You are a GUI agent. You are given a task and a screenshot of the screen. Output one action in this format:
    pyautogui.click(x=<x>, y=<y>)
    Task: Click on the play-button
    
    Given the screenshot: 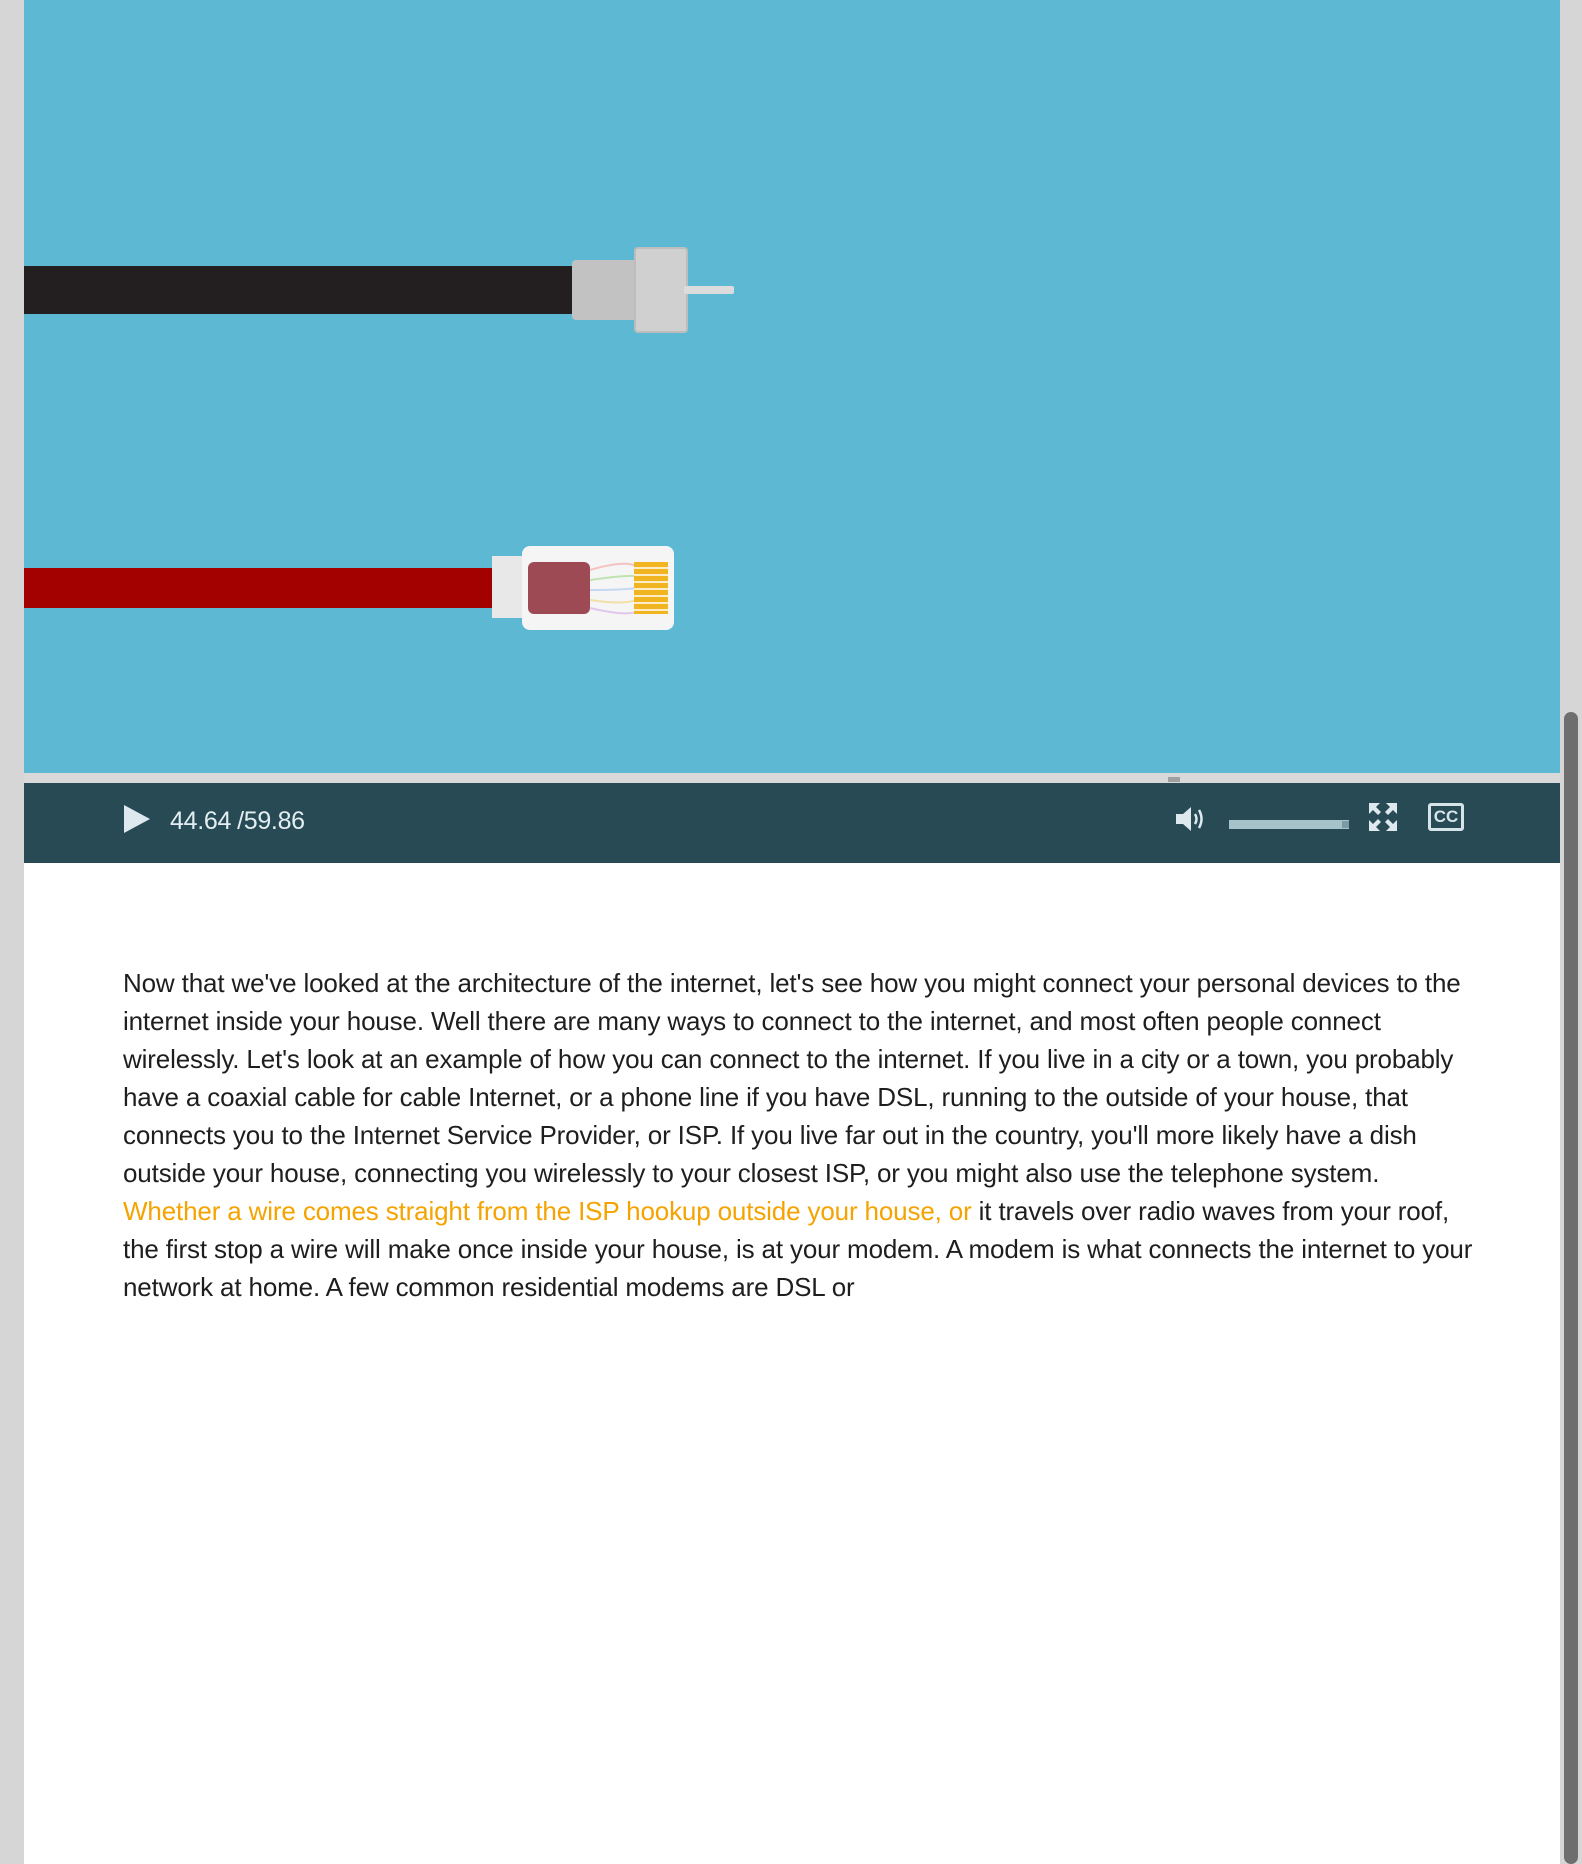 What is the action you would take?
    pyautogui.click(x=137, y=819)
    